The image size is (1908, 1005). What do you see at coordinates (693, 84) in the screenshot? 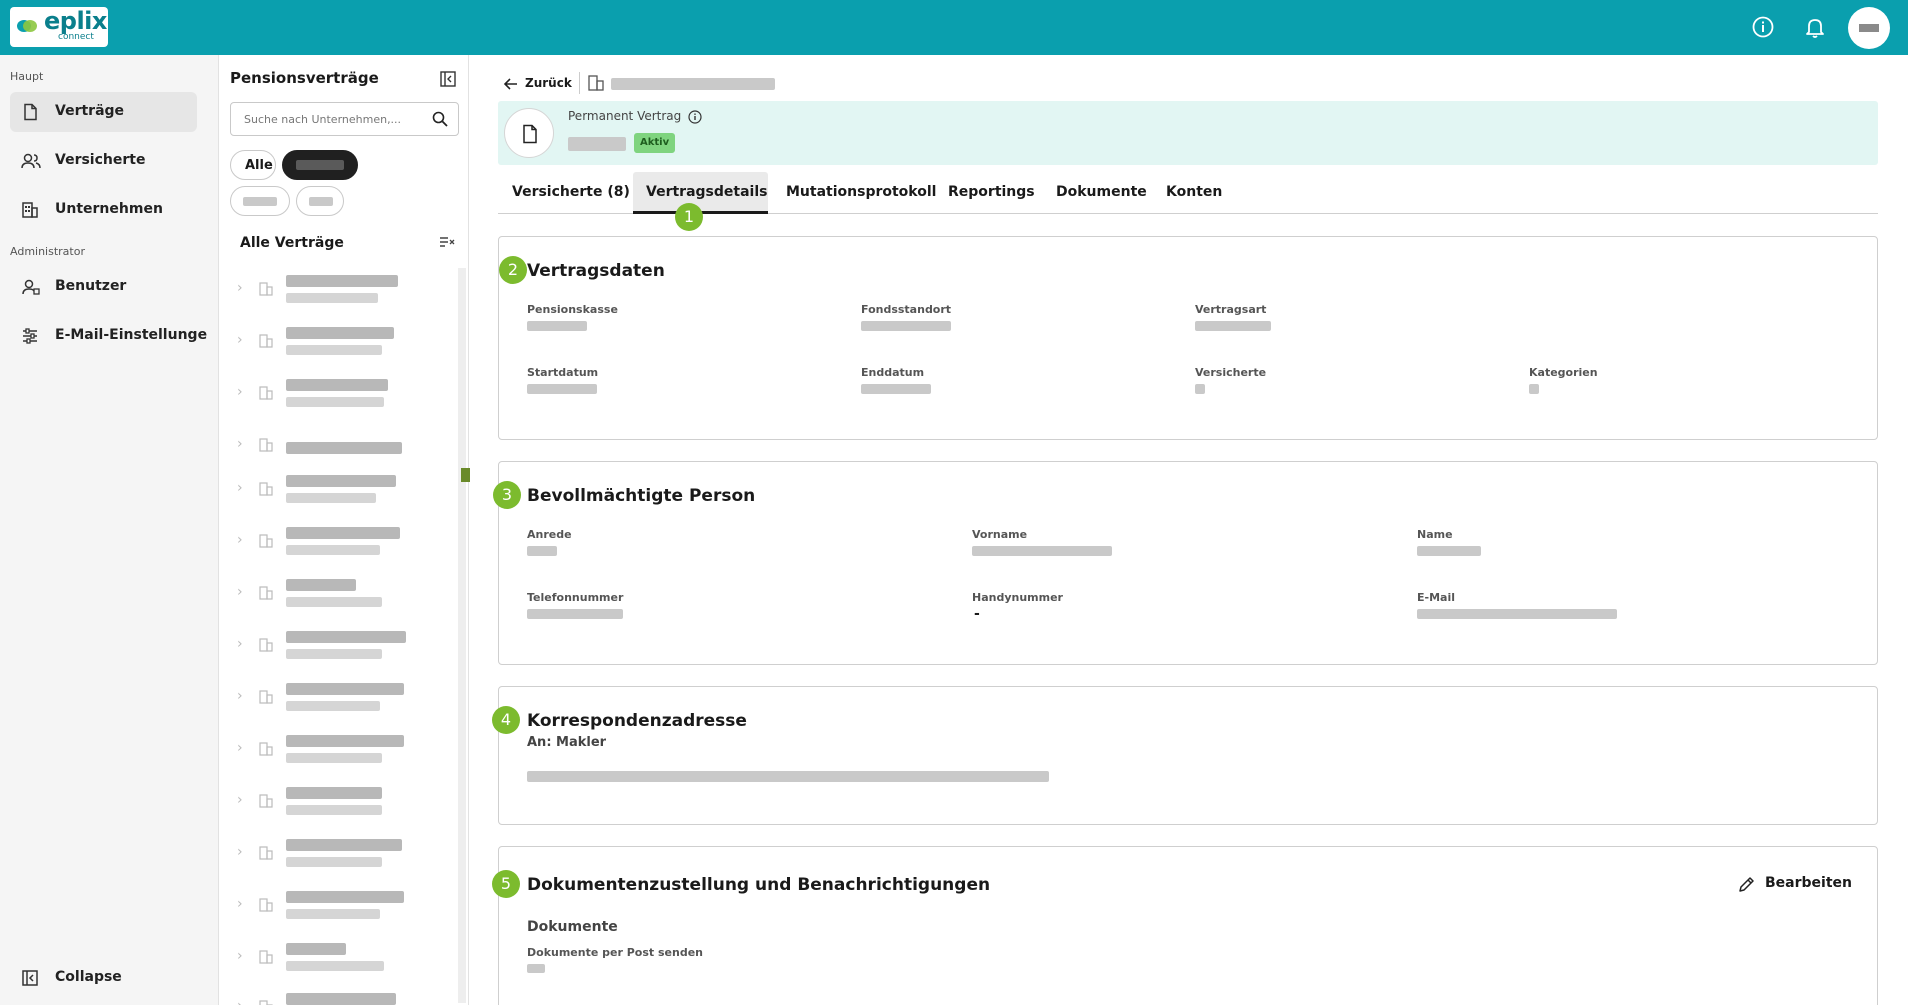
I see `breadcrumb-company` at bounding box center [693, 84].